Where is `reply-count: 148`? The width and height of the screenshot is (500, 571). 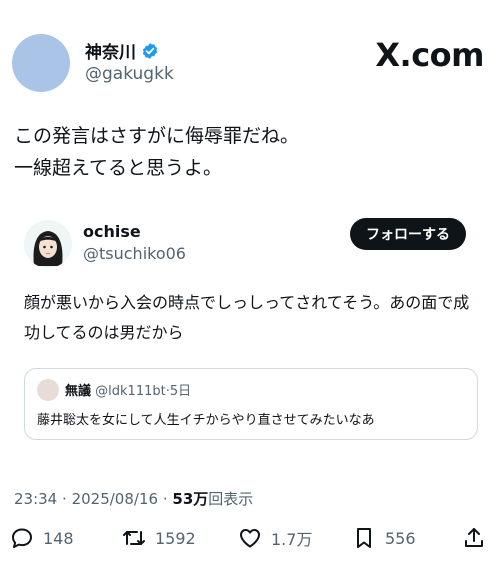
reply-count: 148 is located at coordinates (58, 538).